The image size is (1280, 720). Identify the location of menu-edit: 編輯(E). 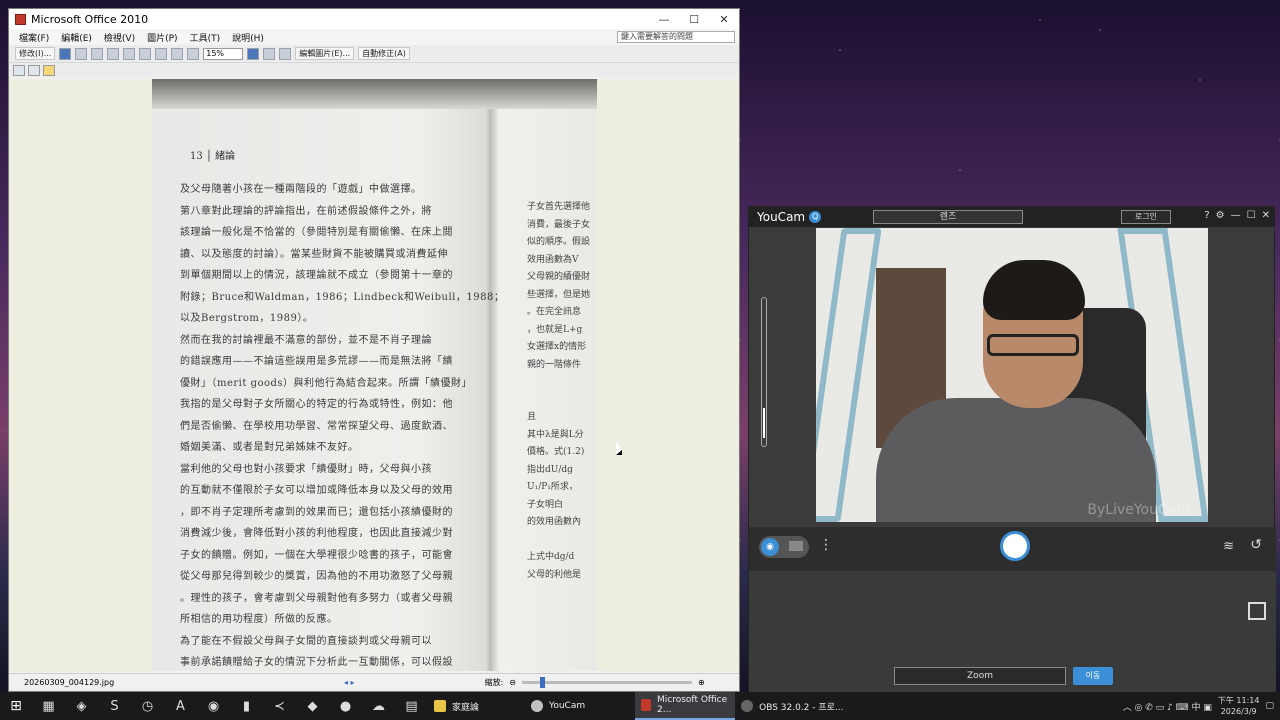
(76, 37).